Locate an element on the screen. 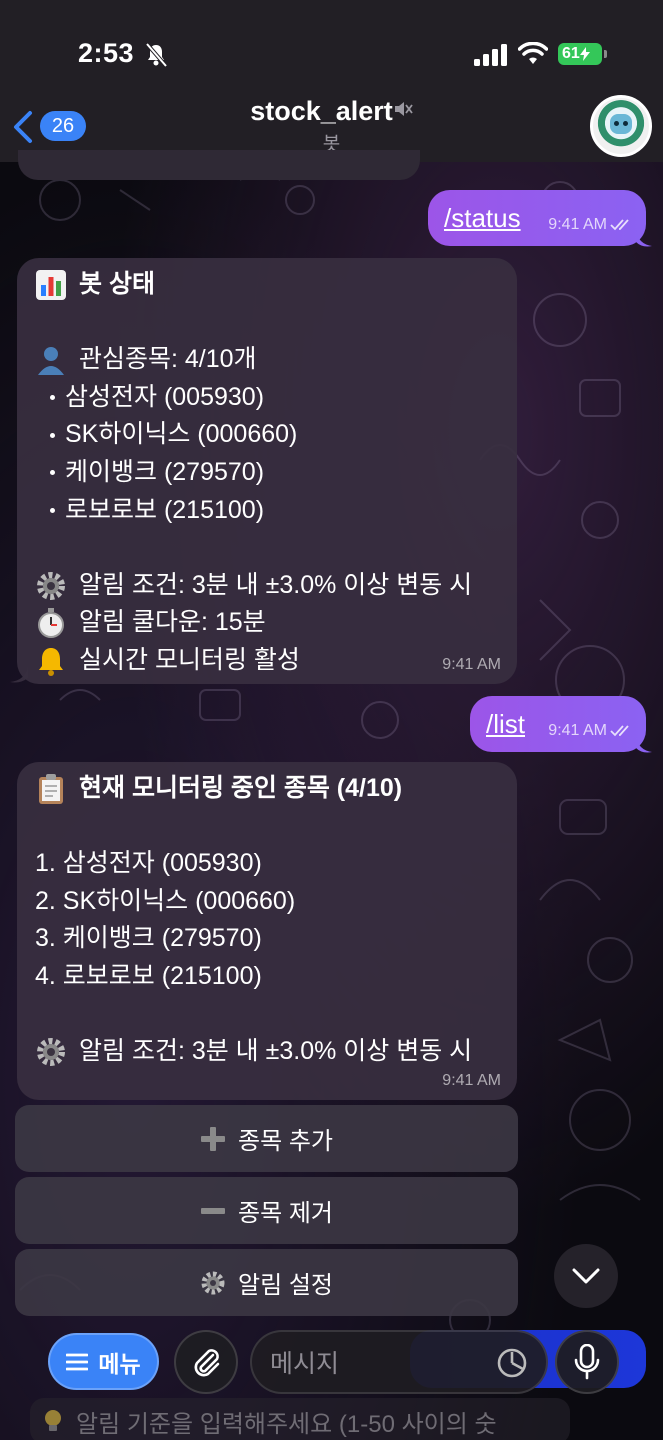 Image resolution: width=663 pixels, height=1440 pixels. status-title: 봇 상태 is located at coordinates (117, 284).